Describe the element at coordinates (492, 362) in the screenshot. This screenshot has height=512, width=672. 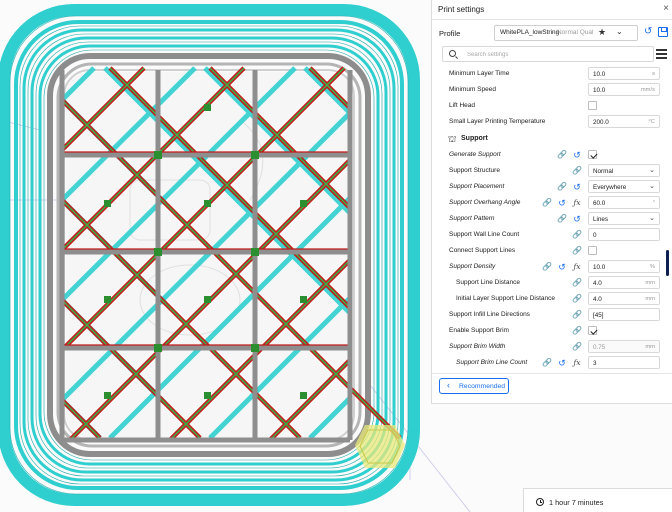
I see `setting-label: Support Brim Line Count` at that location.